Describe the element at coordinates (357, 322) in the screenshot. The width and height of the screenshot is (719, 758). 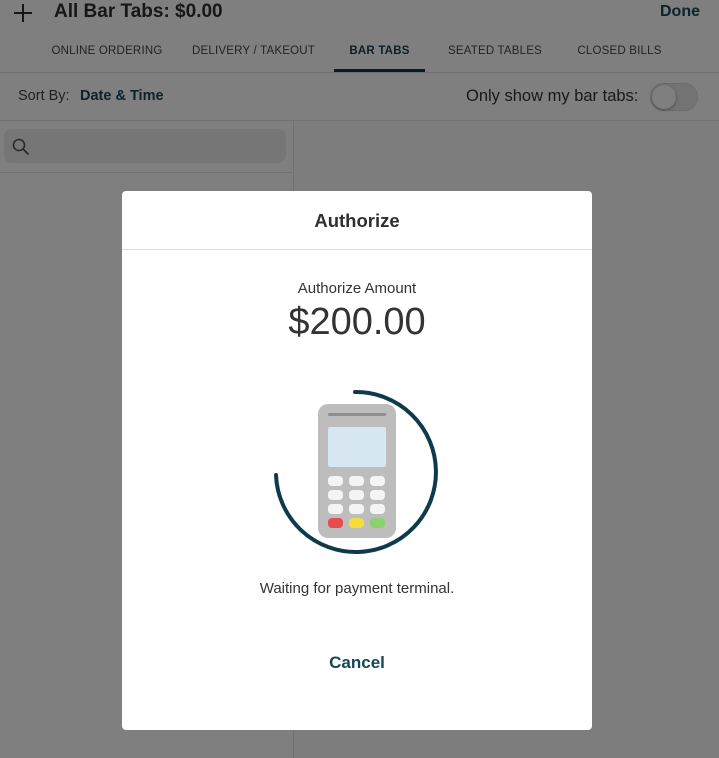
I see `amount-value: $200.00` at that location.